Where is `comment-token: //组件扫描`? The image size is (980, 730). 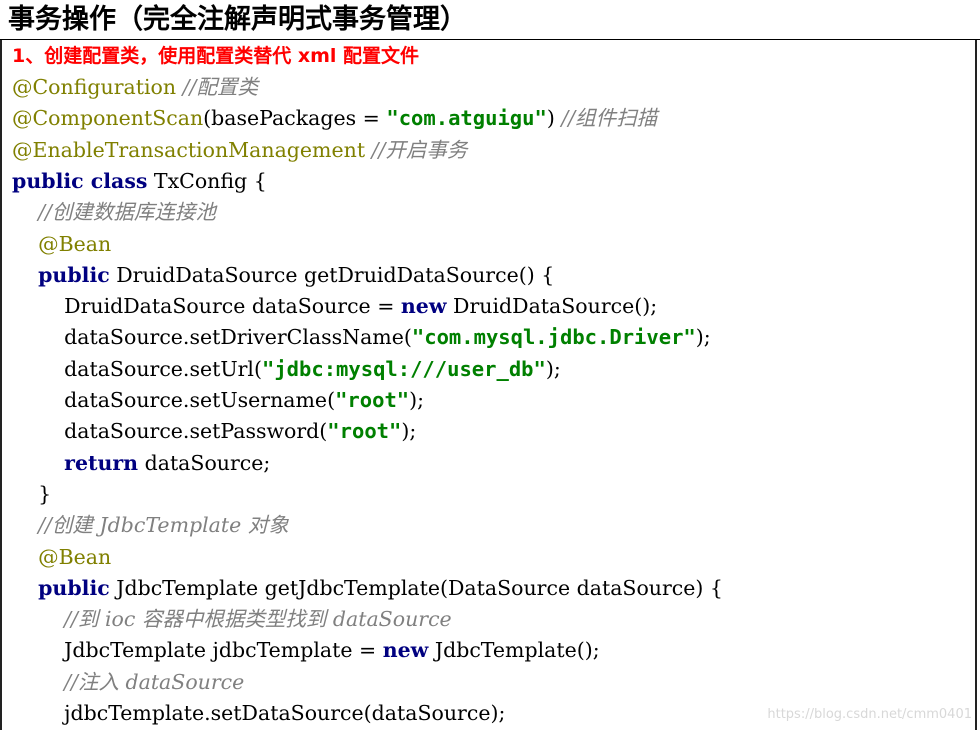
comment-token: //组件扫描 is located at coordinates (609, 118).